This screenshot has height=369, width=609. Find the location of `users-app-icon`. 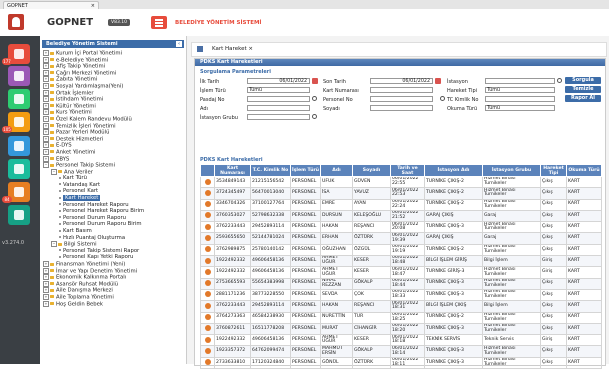

users-app-icon is located at coordinates (19, 76).